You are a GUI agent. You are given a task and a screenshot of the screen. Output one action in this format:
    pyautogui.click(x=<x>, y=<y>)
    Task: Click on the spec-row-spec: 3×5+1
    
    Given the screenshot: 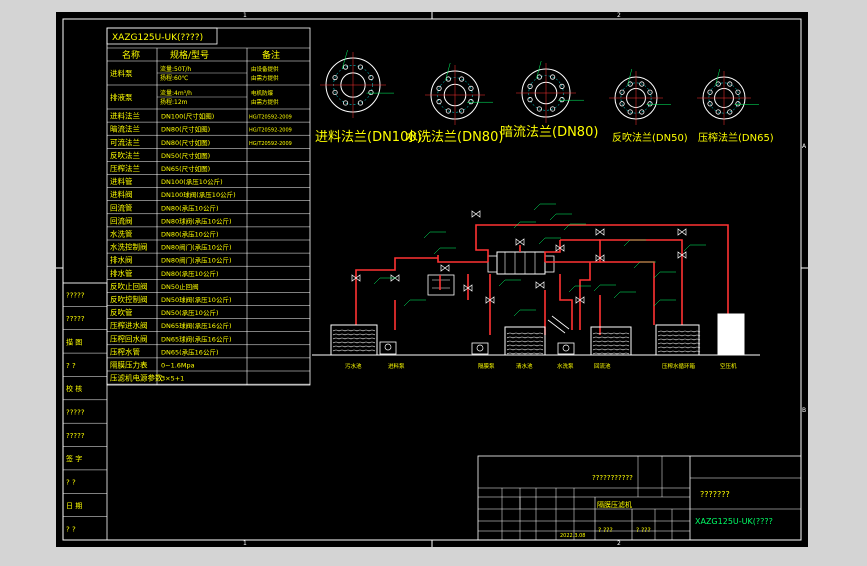 What is the action you would take?
    pyautogui.click(x=172, y=379)
    